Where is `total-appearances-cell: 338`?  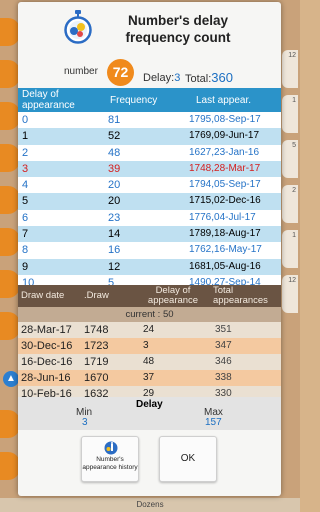
total-appearances-cell: 338 is located at coordinates (223, 377).